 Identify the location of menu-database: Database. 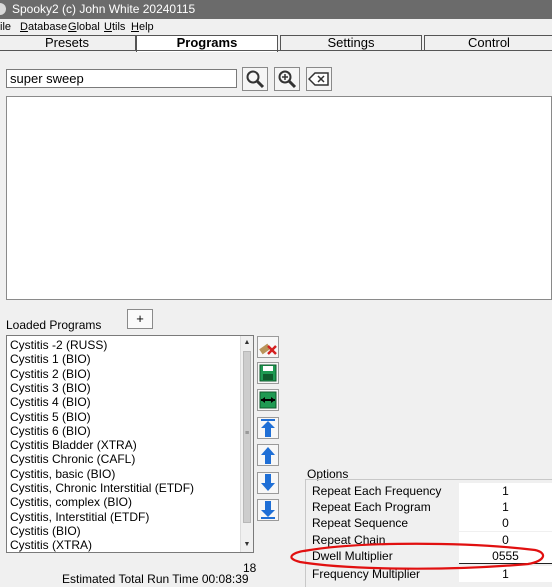
(43, 27).